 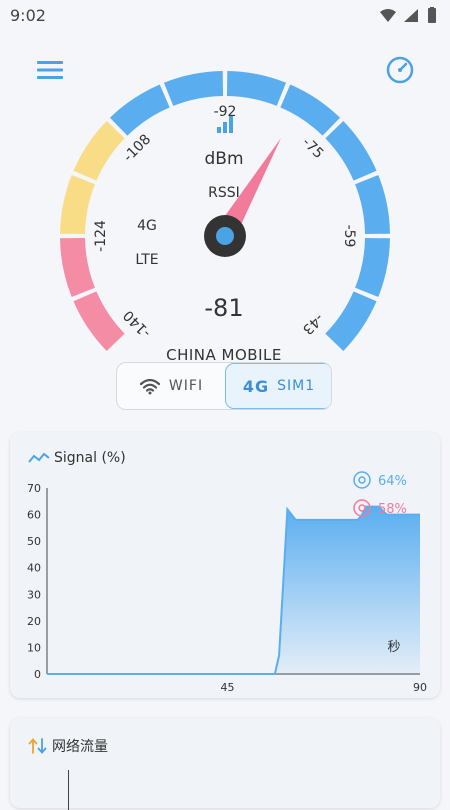 What do you see at coordinates (349, 236) in the screenshot?
I see `gauge-scale-label: -59` at bounding box center [349, 236].